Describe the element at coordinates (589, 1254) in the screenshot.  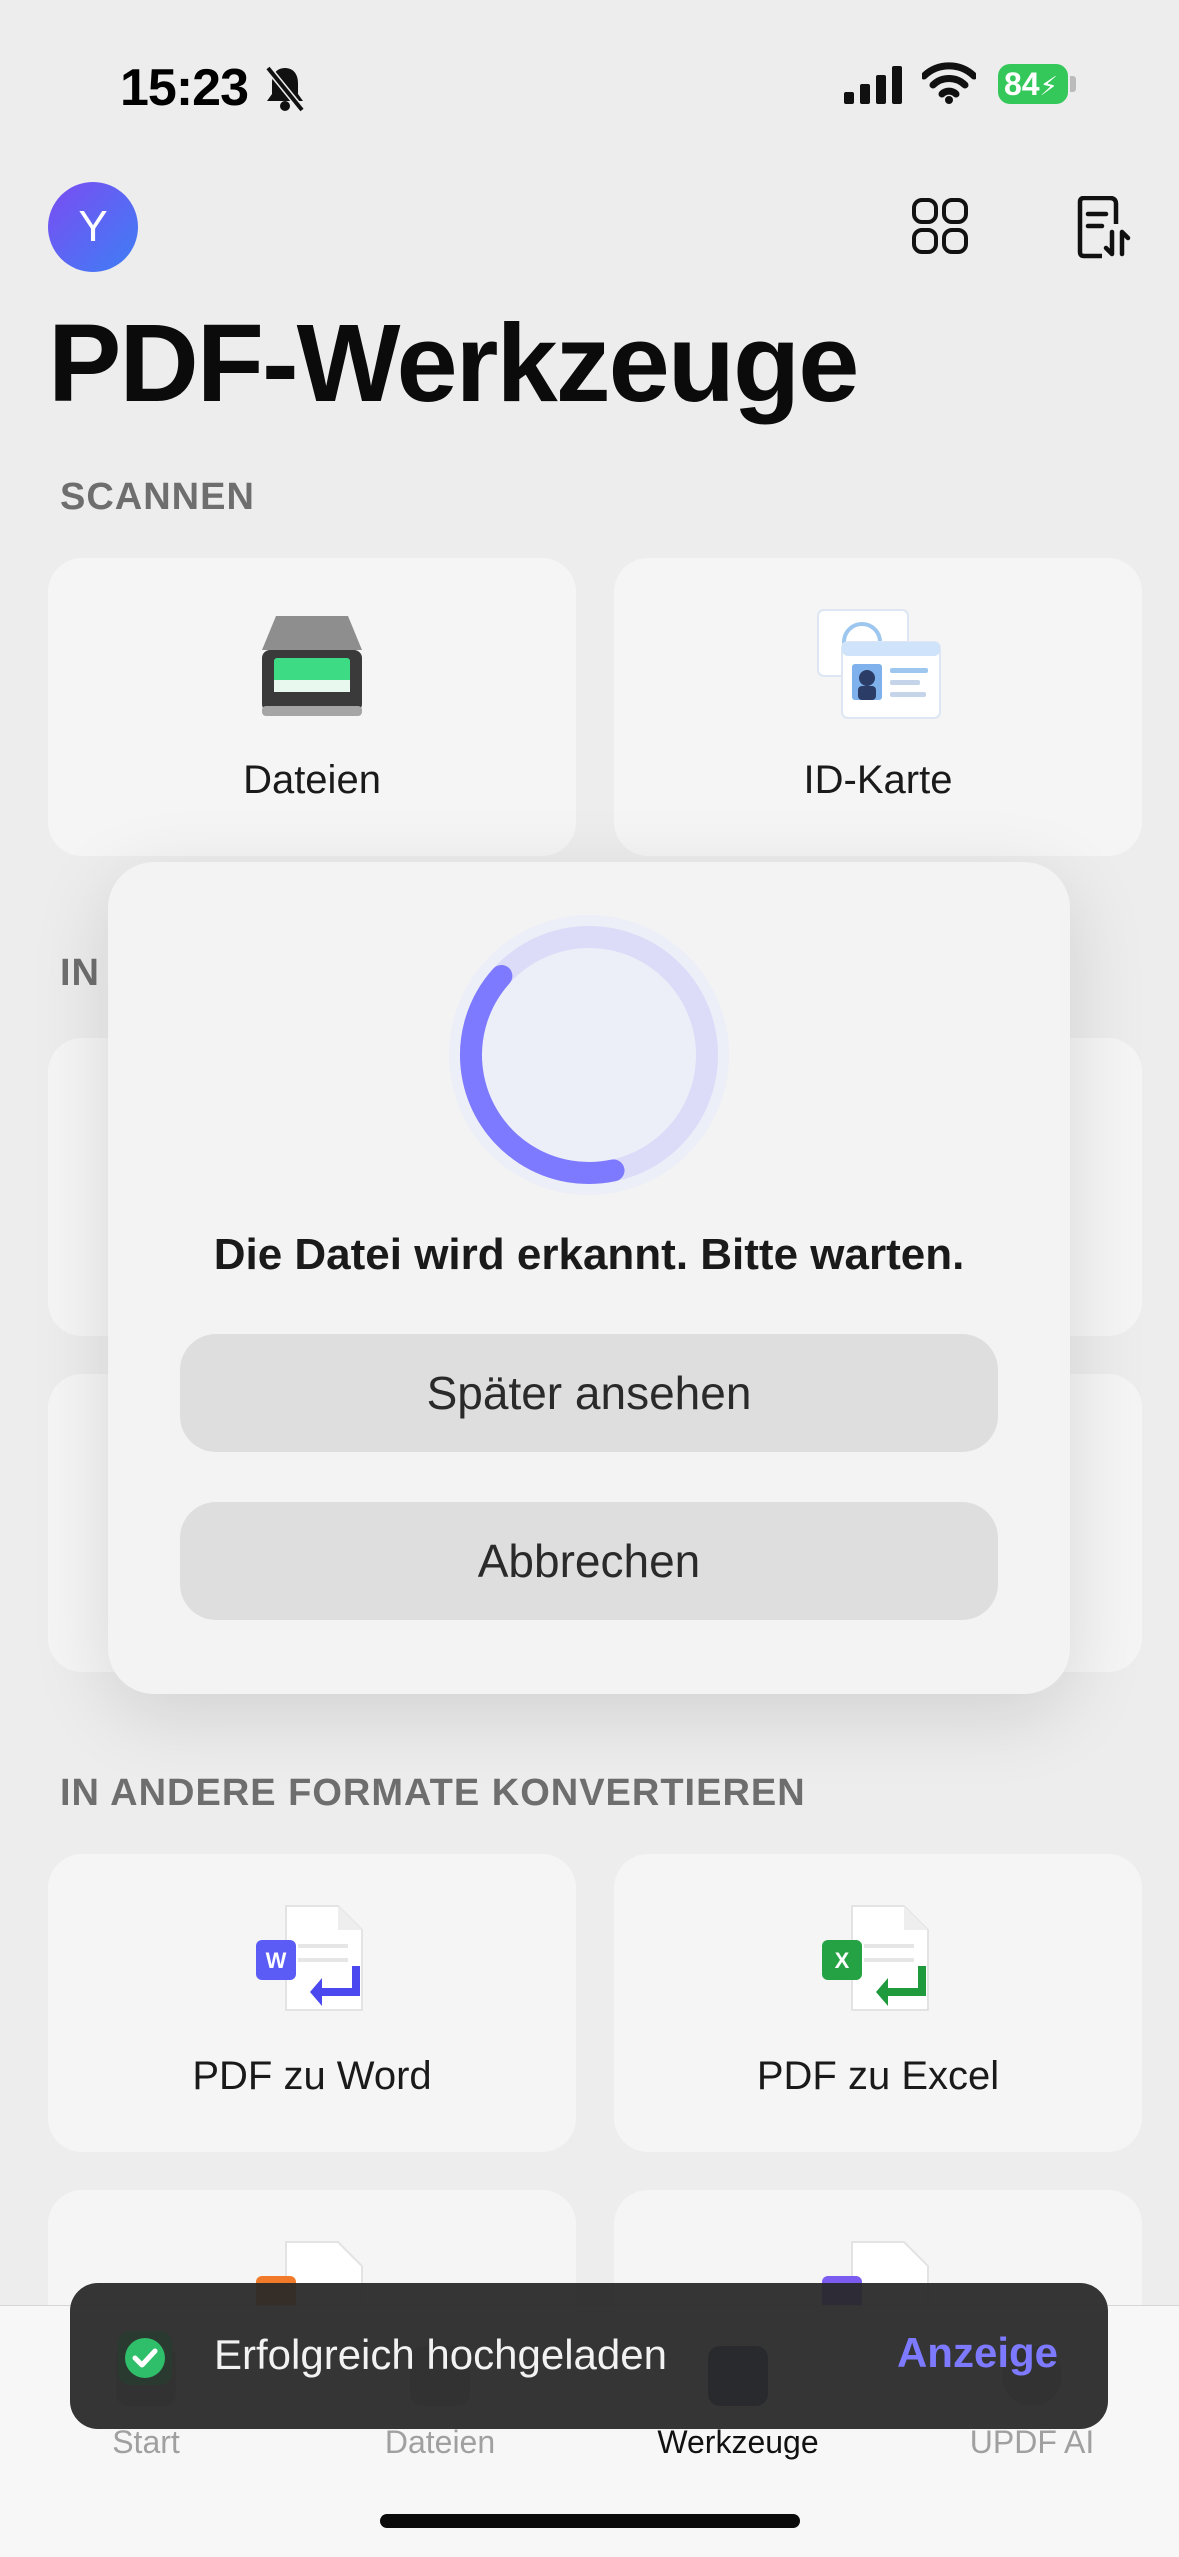
I see `dialog-message: Die Datei wird erkannt. Bitte warten.` at that location.